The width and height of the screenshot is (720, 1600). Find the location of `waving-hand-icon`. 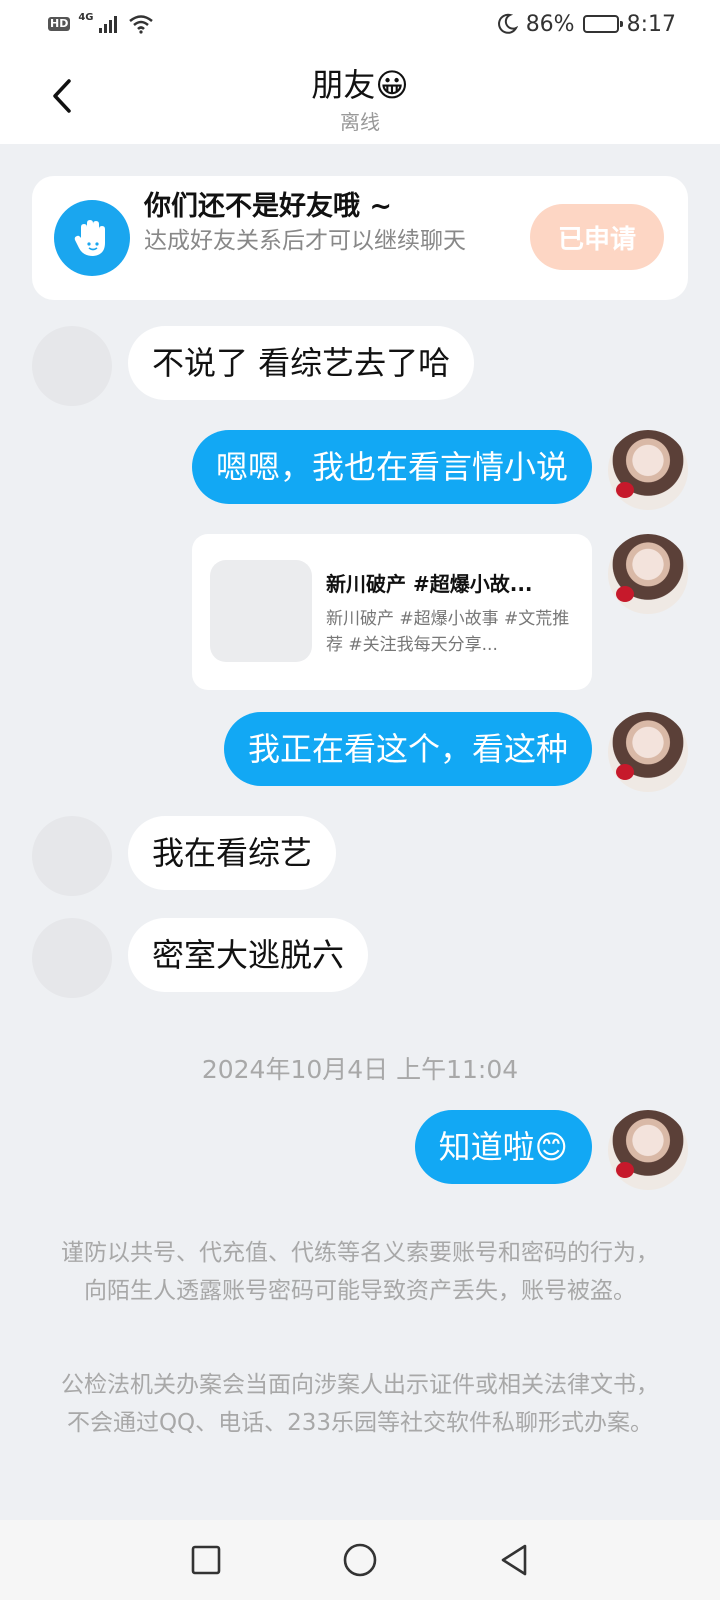

waving-hand-icon is located at coordinates (92, 238).